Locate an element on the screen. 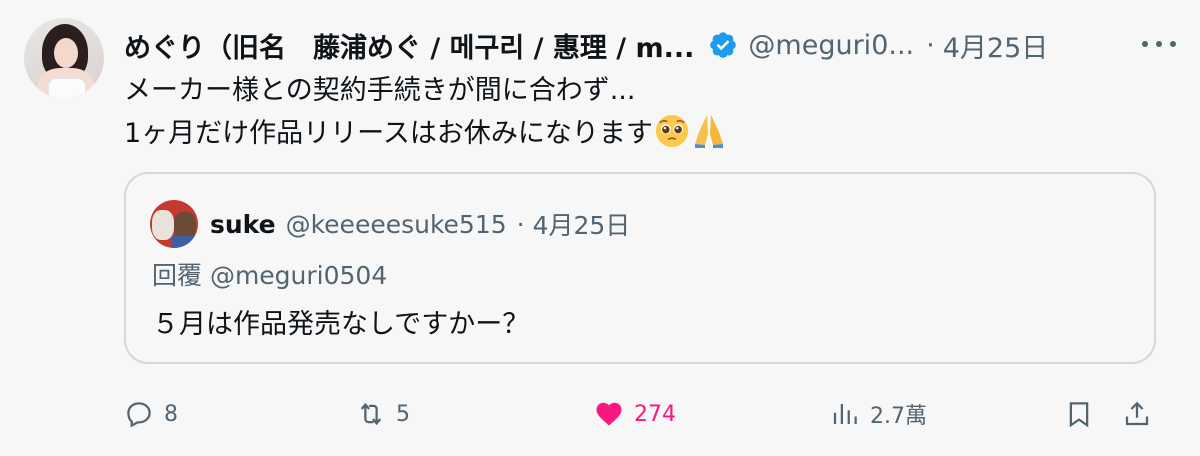  quoted-author-name: suke is located at coordinates (243, 224).